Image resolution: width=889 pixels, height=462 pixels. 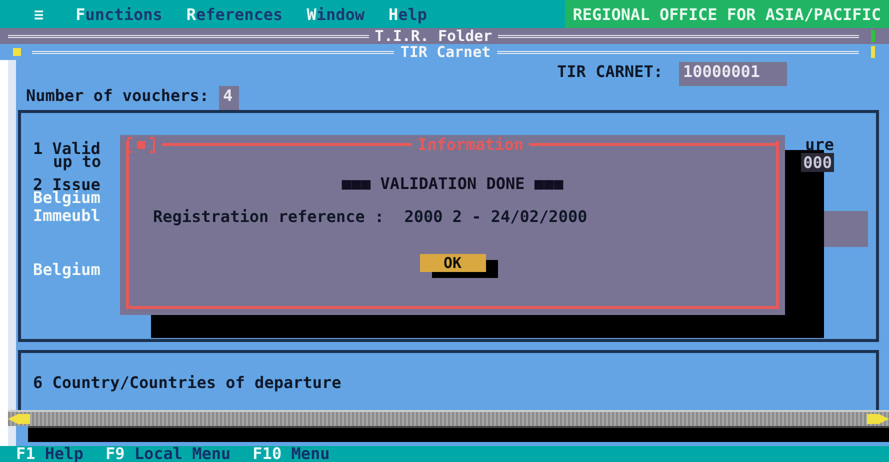 What do you see at coordinates (819, 144) in the screenshot?
I see `field-label: ure` at bounding box center [819, 144].